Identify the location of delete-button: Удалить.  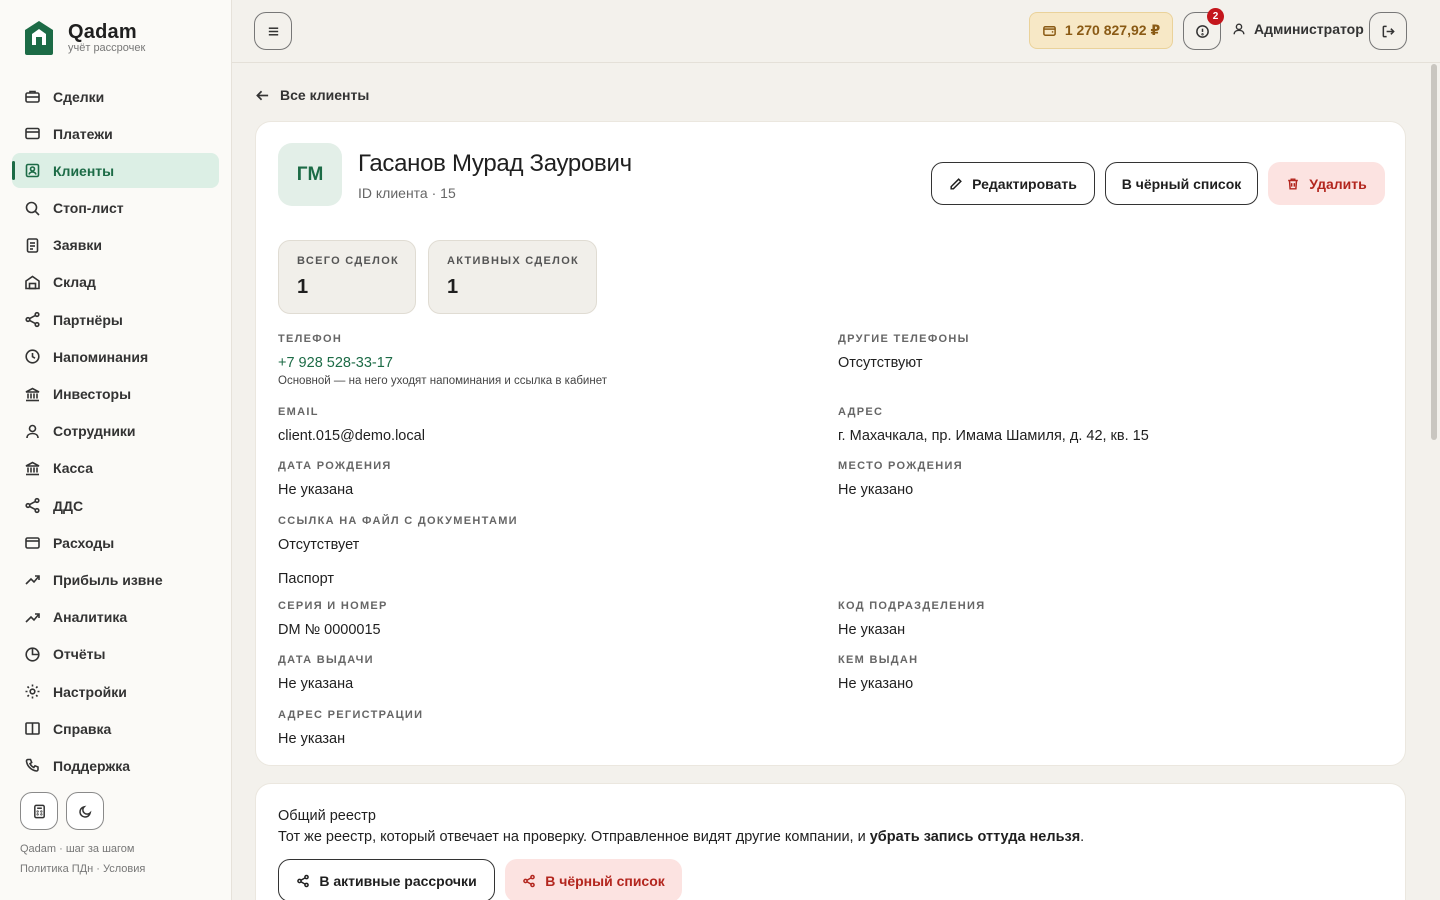
(1326, 183).